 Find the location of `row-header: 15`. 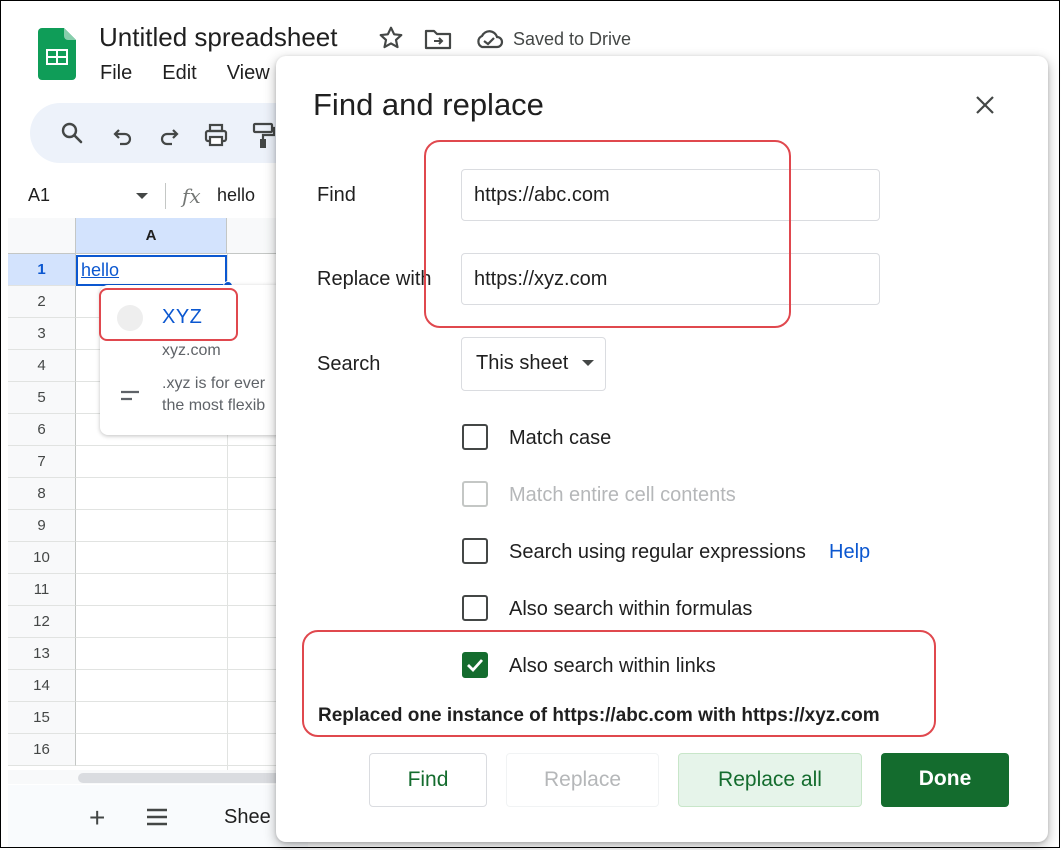

row-header: 15 is located at coordinates (42, 718).